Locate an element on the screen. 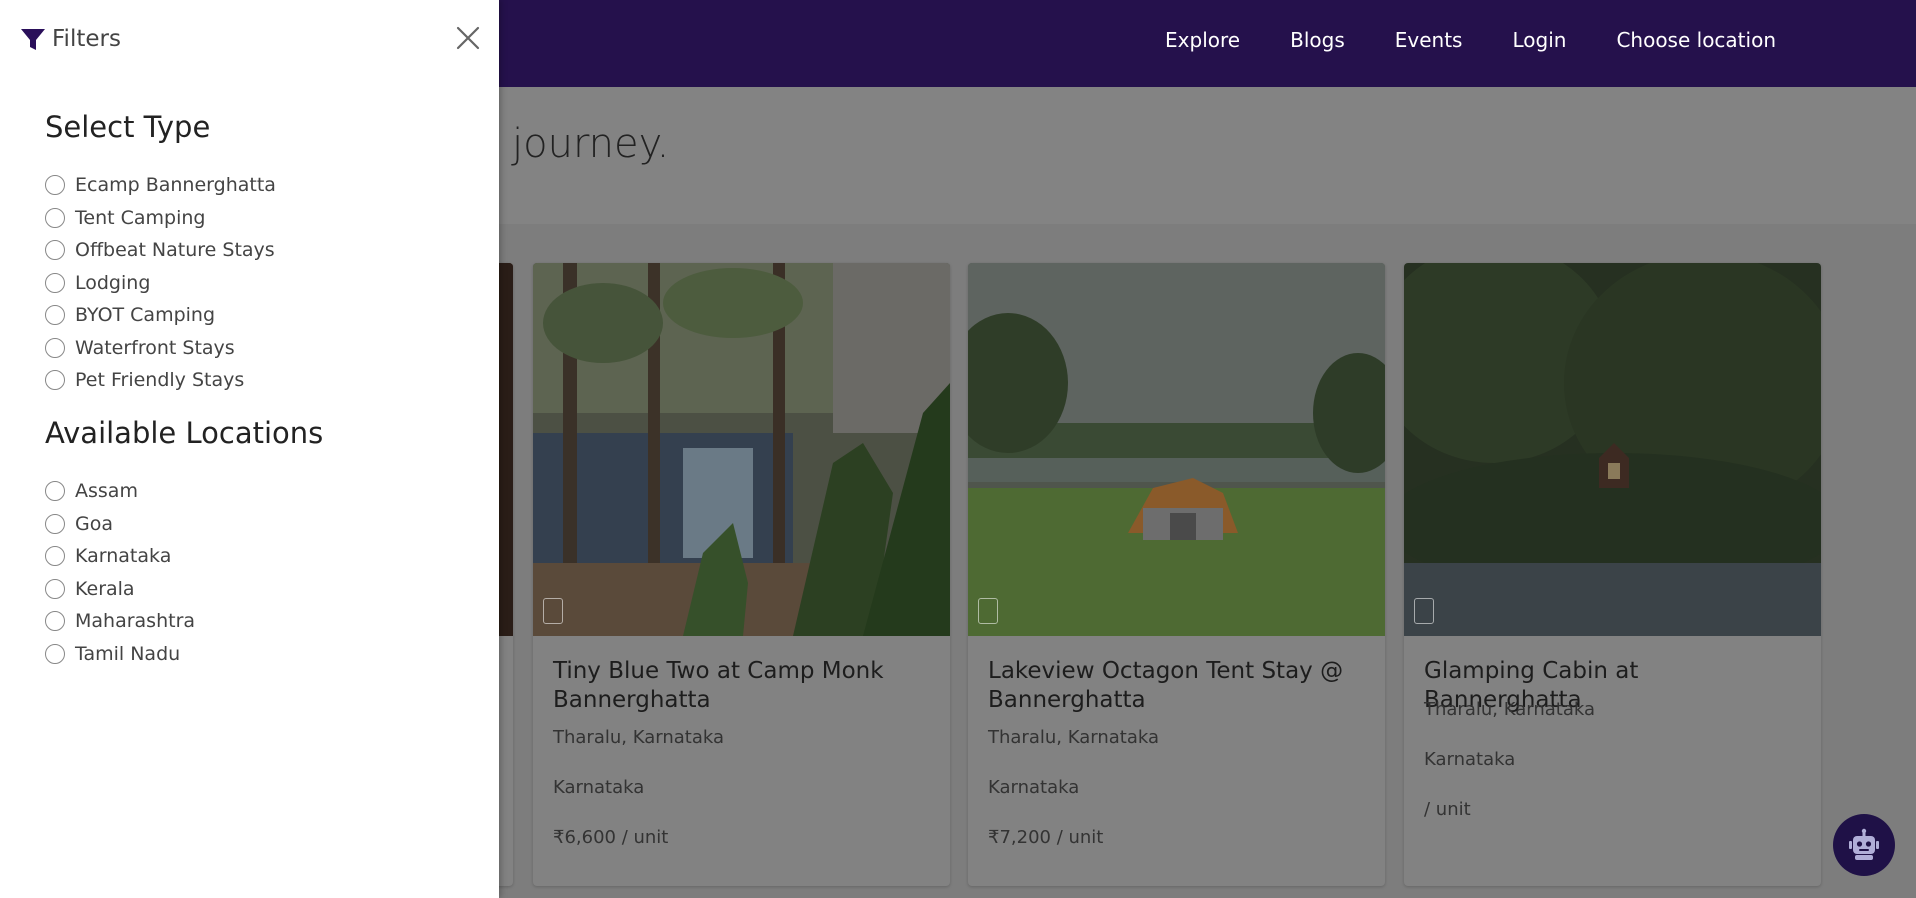  location-option-maharashtra: Maharashtra is located at coordinates (120, 621).